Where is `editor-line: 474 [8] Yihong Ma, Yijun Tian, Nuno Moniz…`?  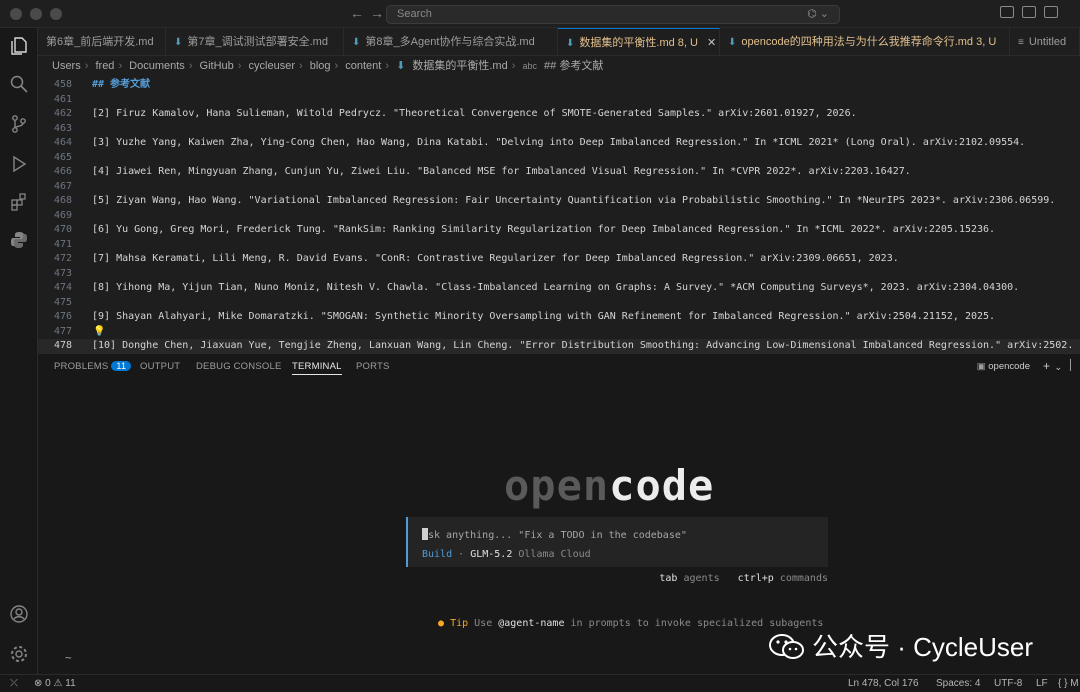 editor-line: 474 [8] Yihong Ma, Yijun Tian, Nuno Moniz… is located at coordinates (559, 288).